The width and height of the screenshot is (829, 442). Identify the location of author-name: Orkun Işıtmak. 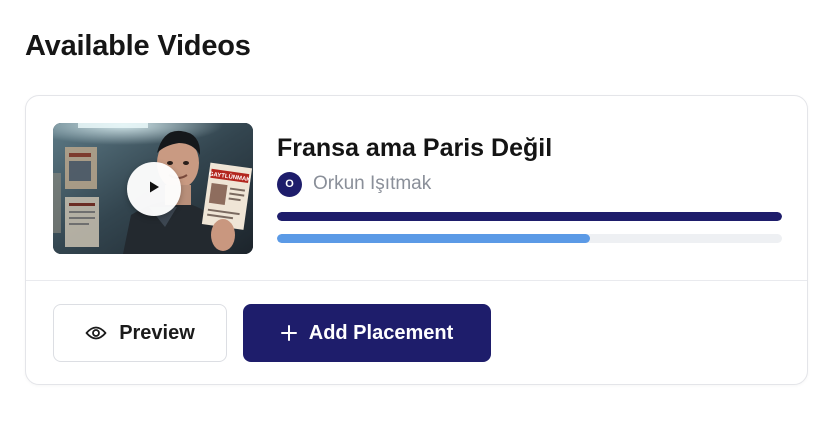
(372, 183).